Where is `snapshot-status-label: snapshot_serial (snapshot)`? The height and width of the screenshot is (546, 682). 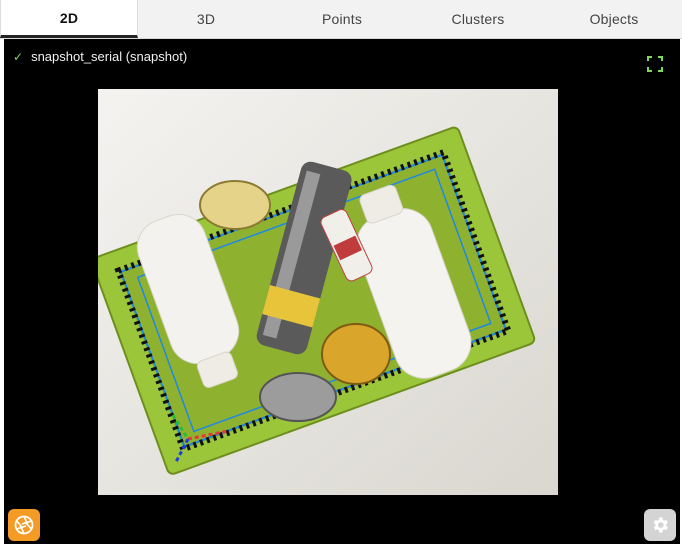
snapshot-status-label: snapshot_serial (snapshot) is located at coordinates (109, 56).